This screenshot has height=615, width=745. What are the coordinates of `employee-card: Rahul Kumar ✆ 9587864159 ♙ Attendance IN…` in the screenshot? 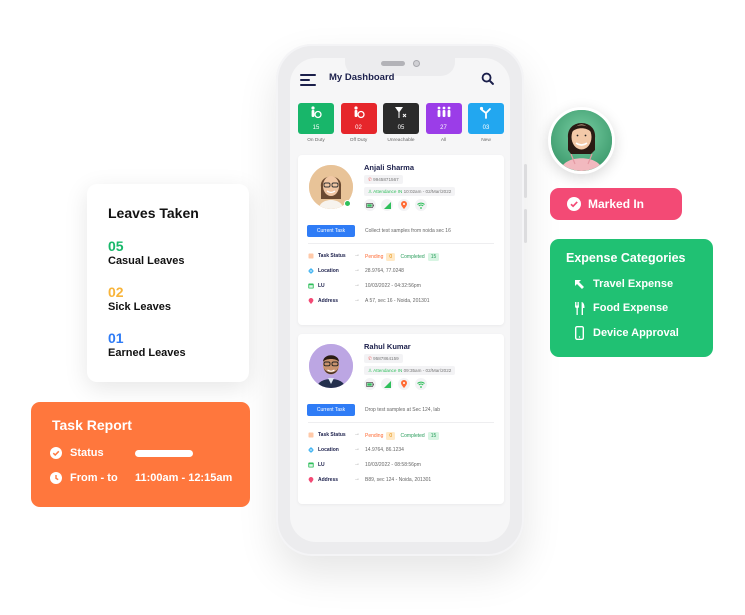 It's located at (401, 419).